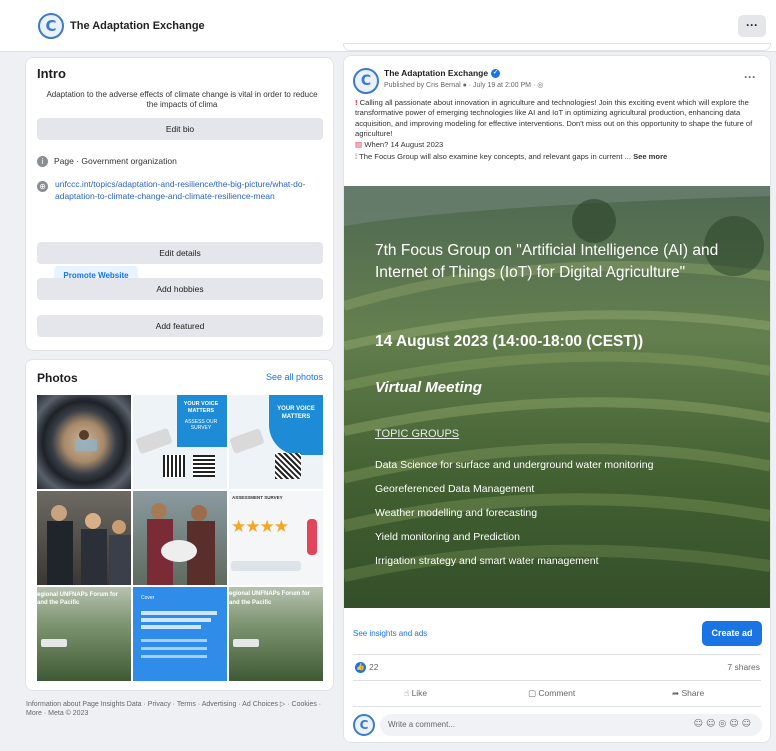  I want to click on reaction-count: 👍 22, so click(366, 668).